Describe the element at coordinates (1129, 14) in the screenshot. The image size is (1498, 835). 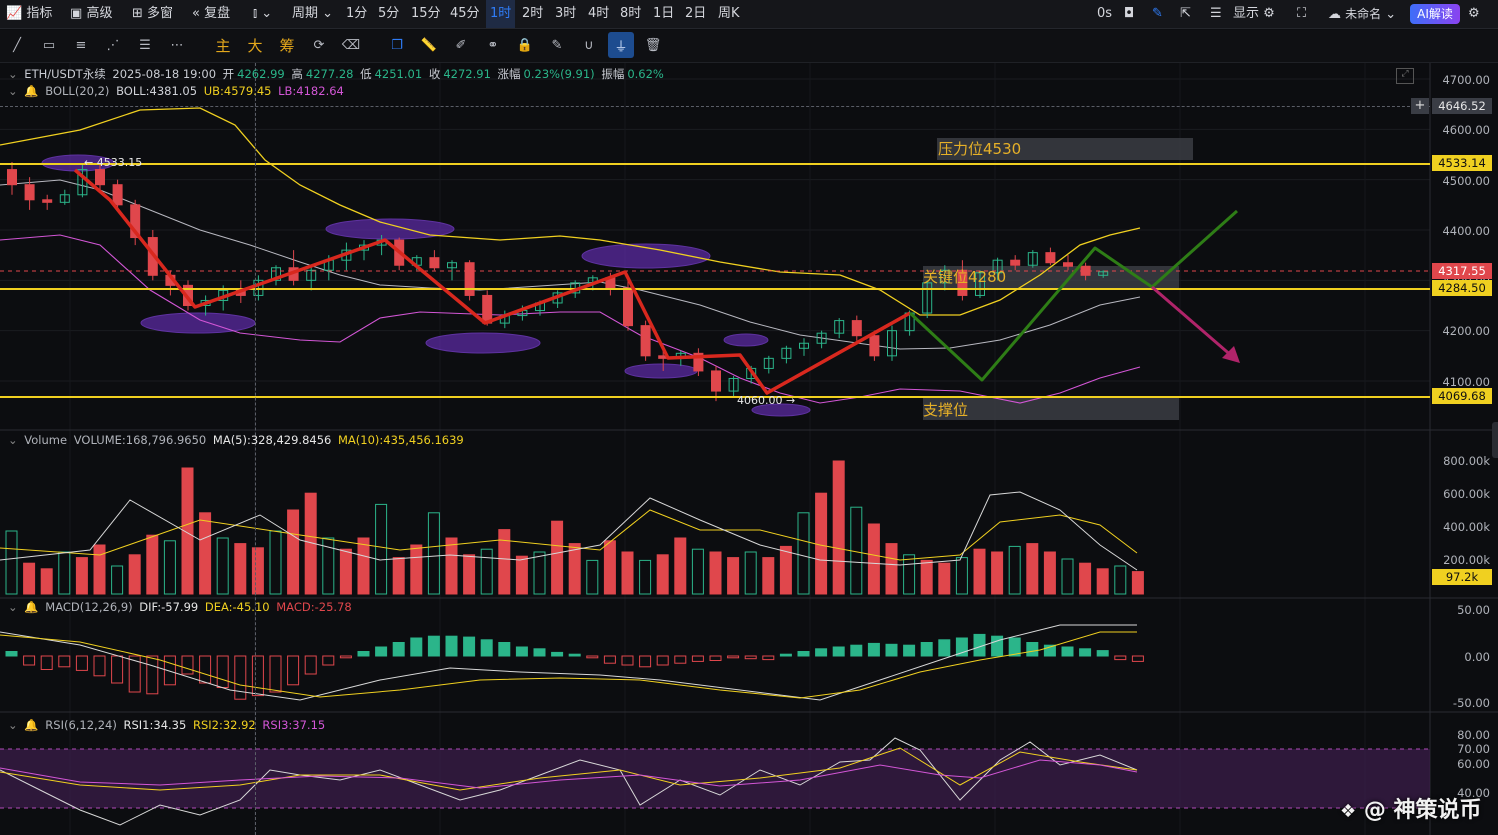
I see `camera-icon: ◘` at that location.